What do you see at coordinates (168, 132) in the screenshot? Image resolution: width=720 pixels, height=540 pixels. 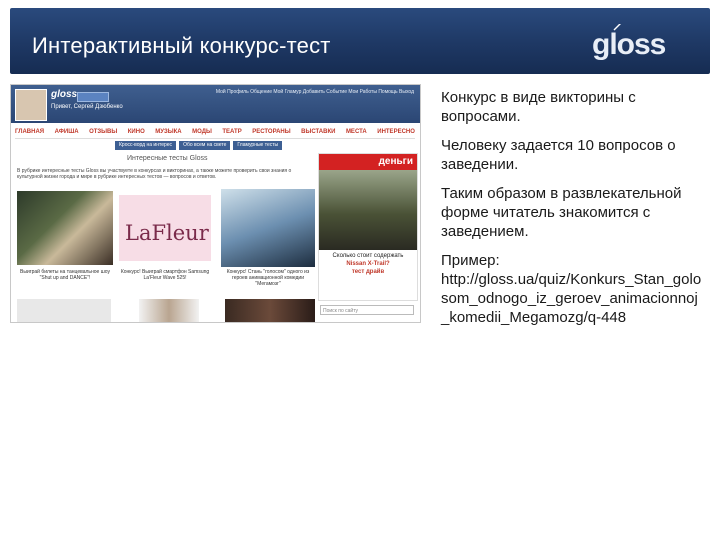 I see `site-nav-item: МУЗЫКА` at bounding box center [168, 132].